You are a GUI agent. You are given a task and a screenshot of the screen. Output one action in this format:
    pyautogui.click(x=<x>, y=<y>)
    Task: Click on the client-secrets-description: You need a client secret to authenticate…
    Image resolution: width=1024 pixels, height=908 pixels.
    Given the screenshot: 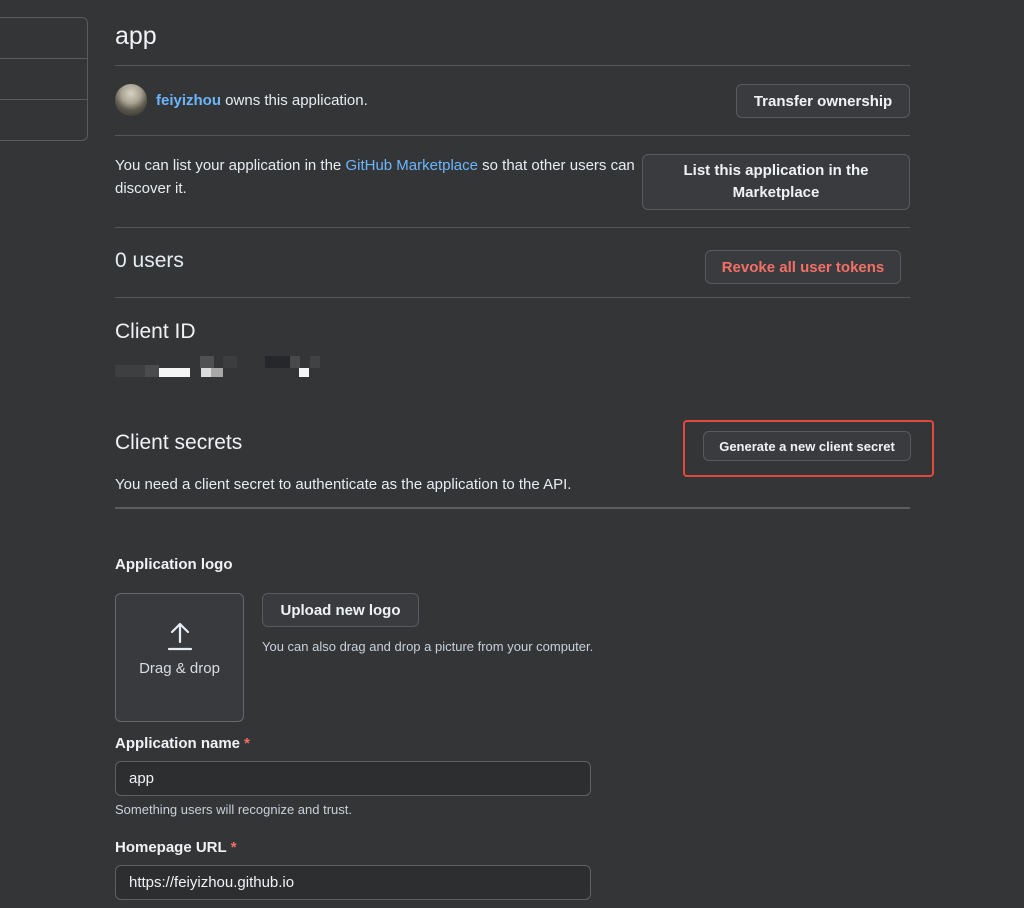 What is the action you would take?
    pyautogui.click(x=343, y=484)
    